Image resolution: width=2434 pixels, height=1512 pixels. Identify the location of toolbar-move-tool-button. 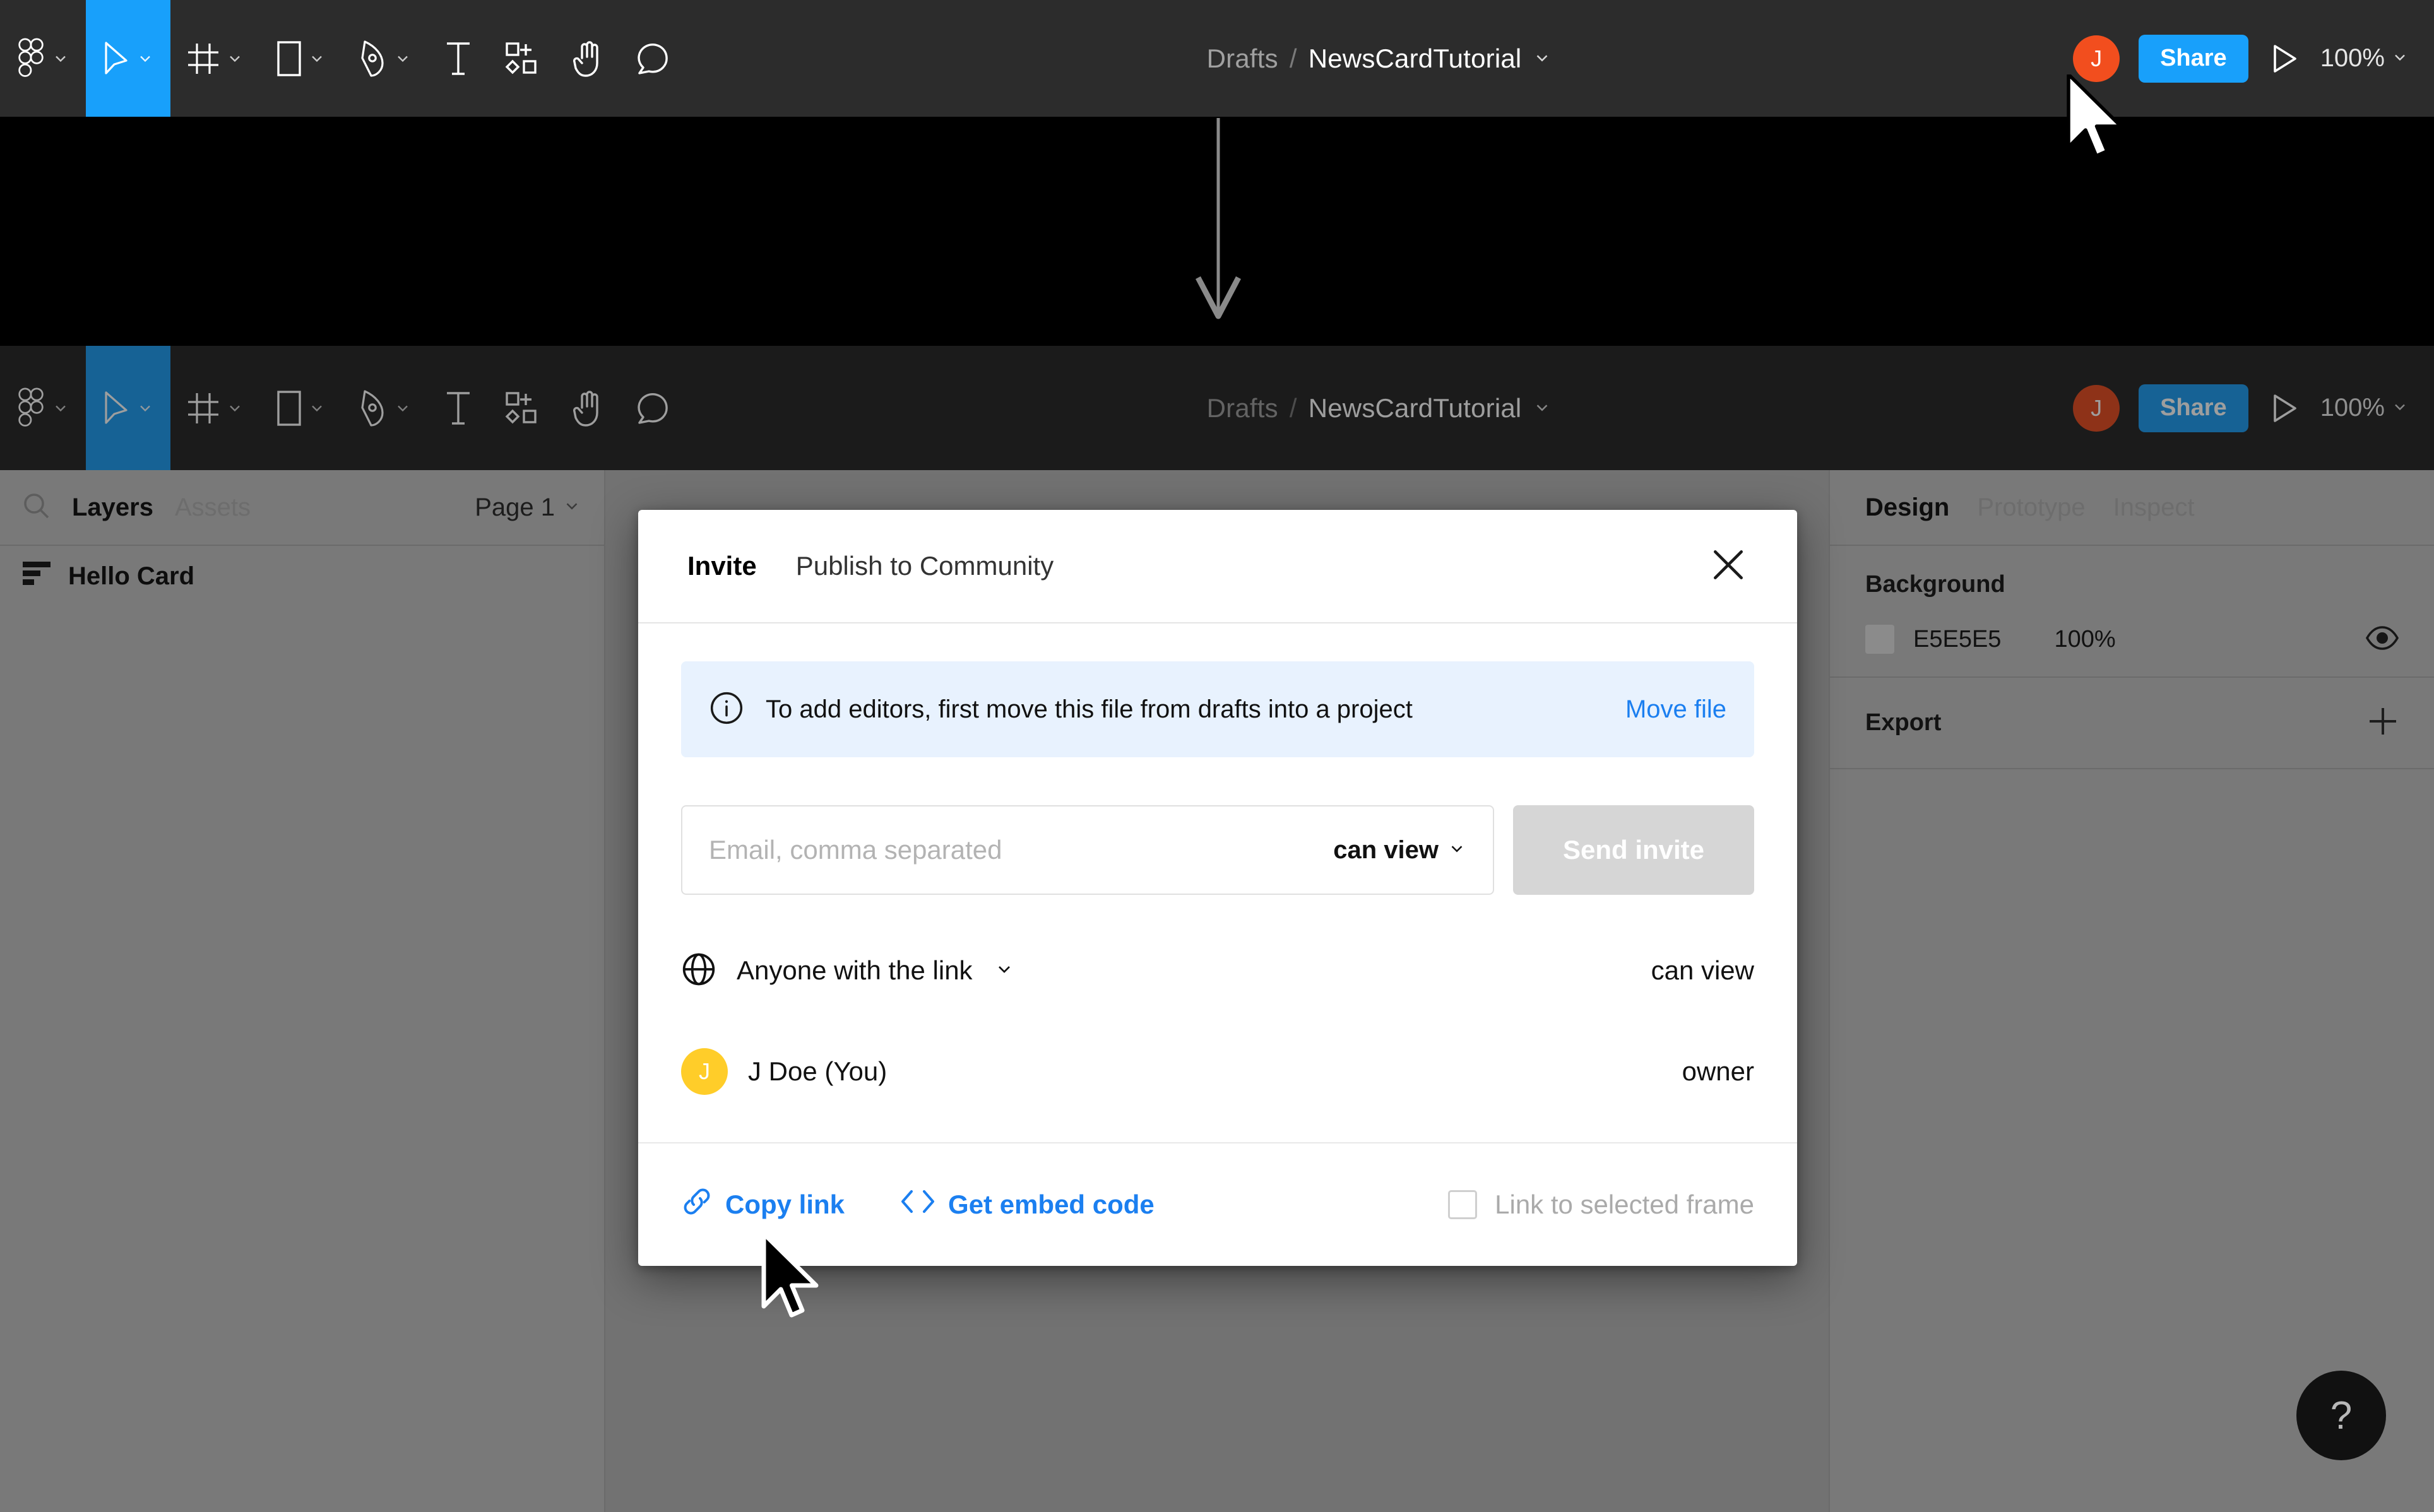
(128, 58).